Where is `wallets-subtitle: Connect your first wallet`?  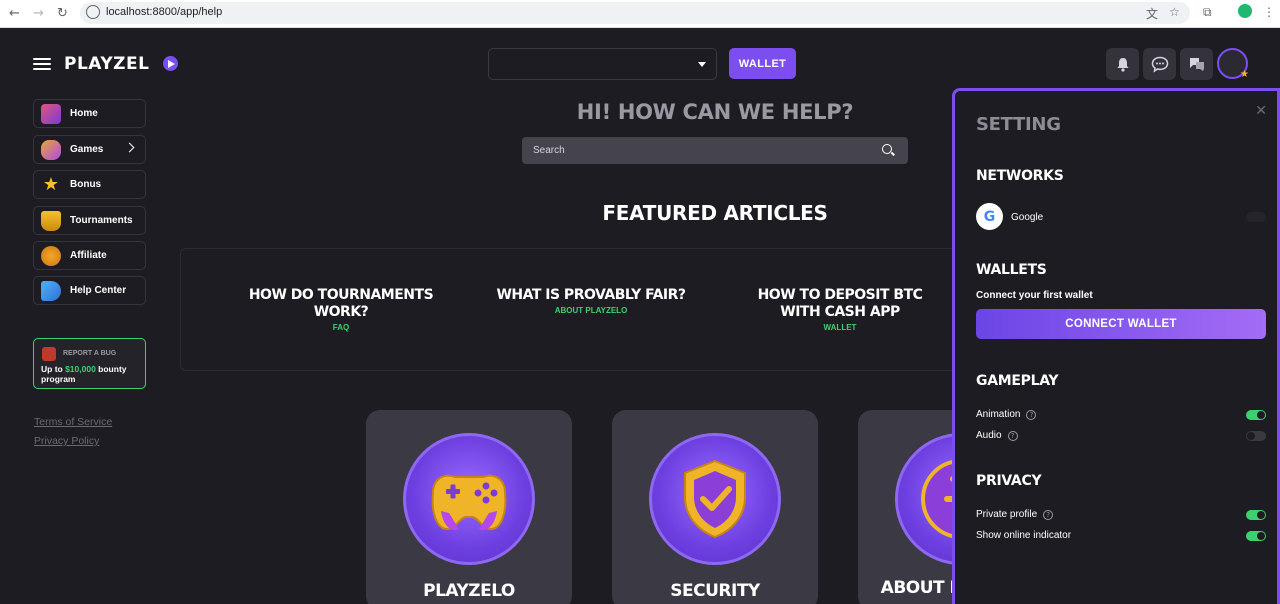
wallets-subtitle: Connect your first wallet is located at coordinates (1034, 295).